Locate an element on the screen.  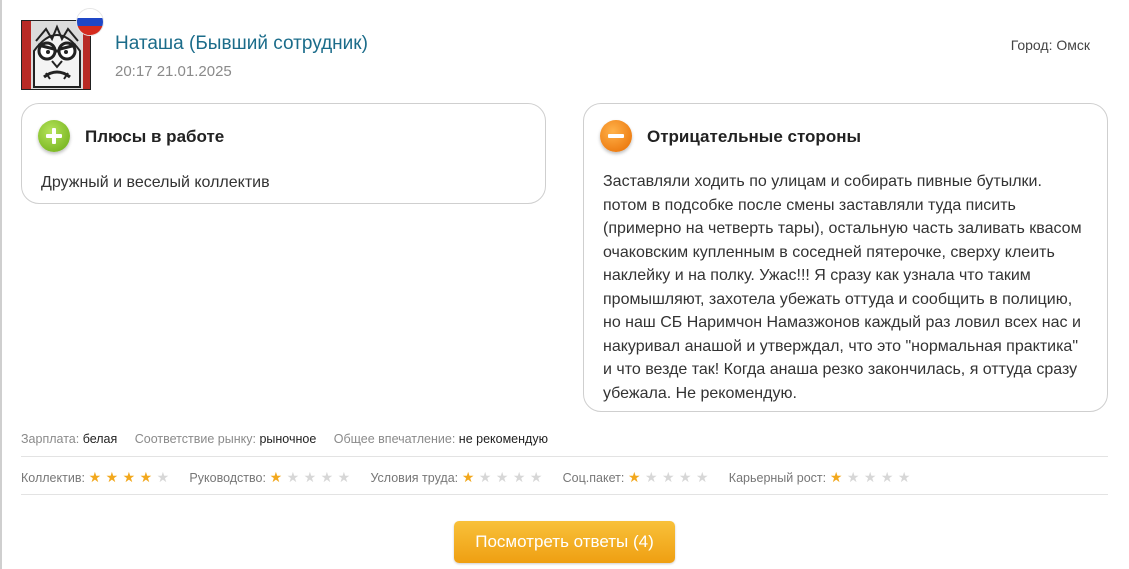
minus-icon is located at coordinates (616, 136).